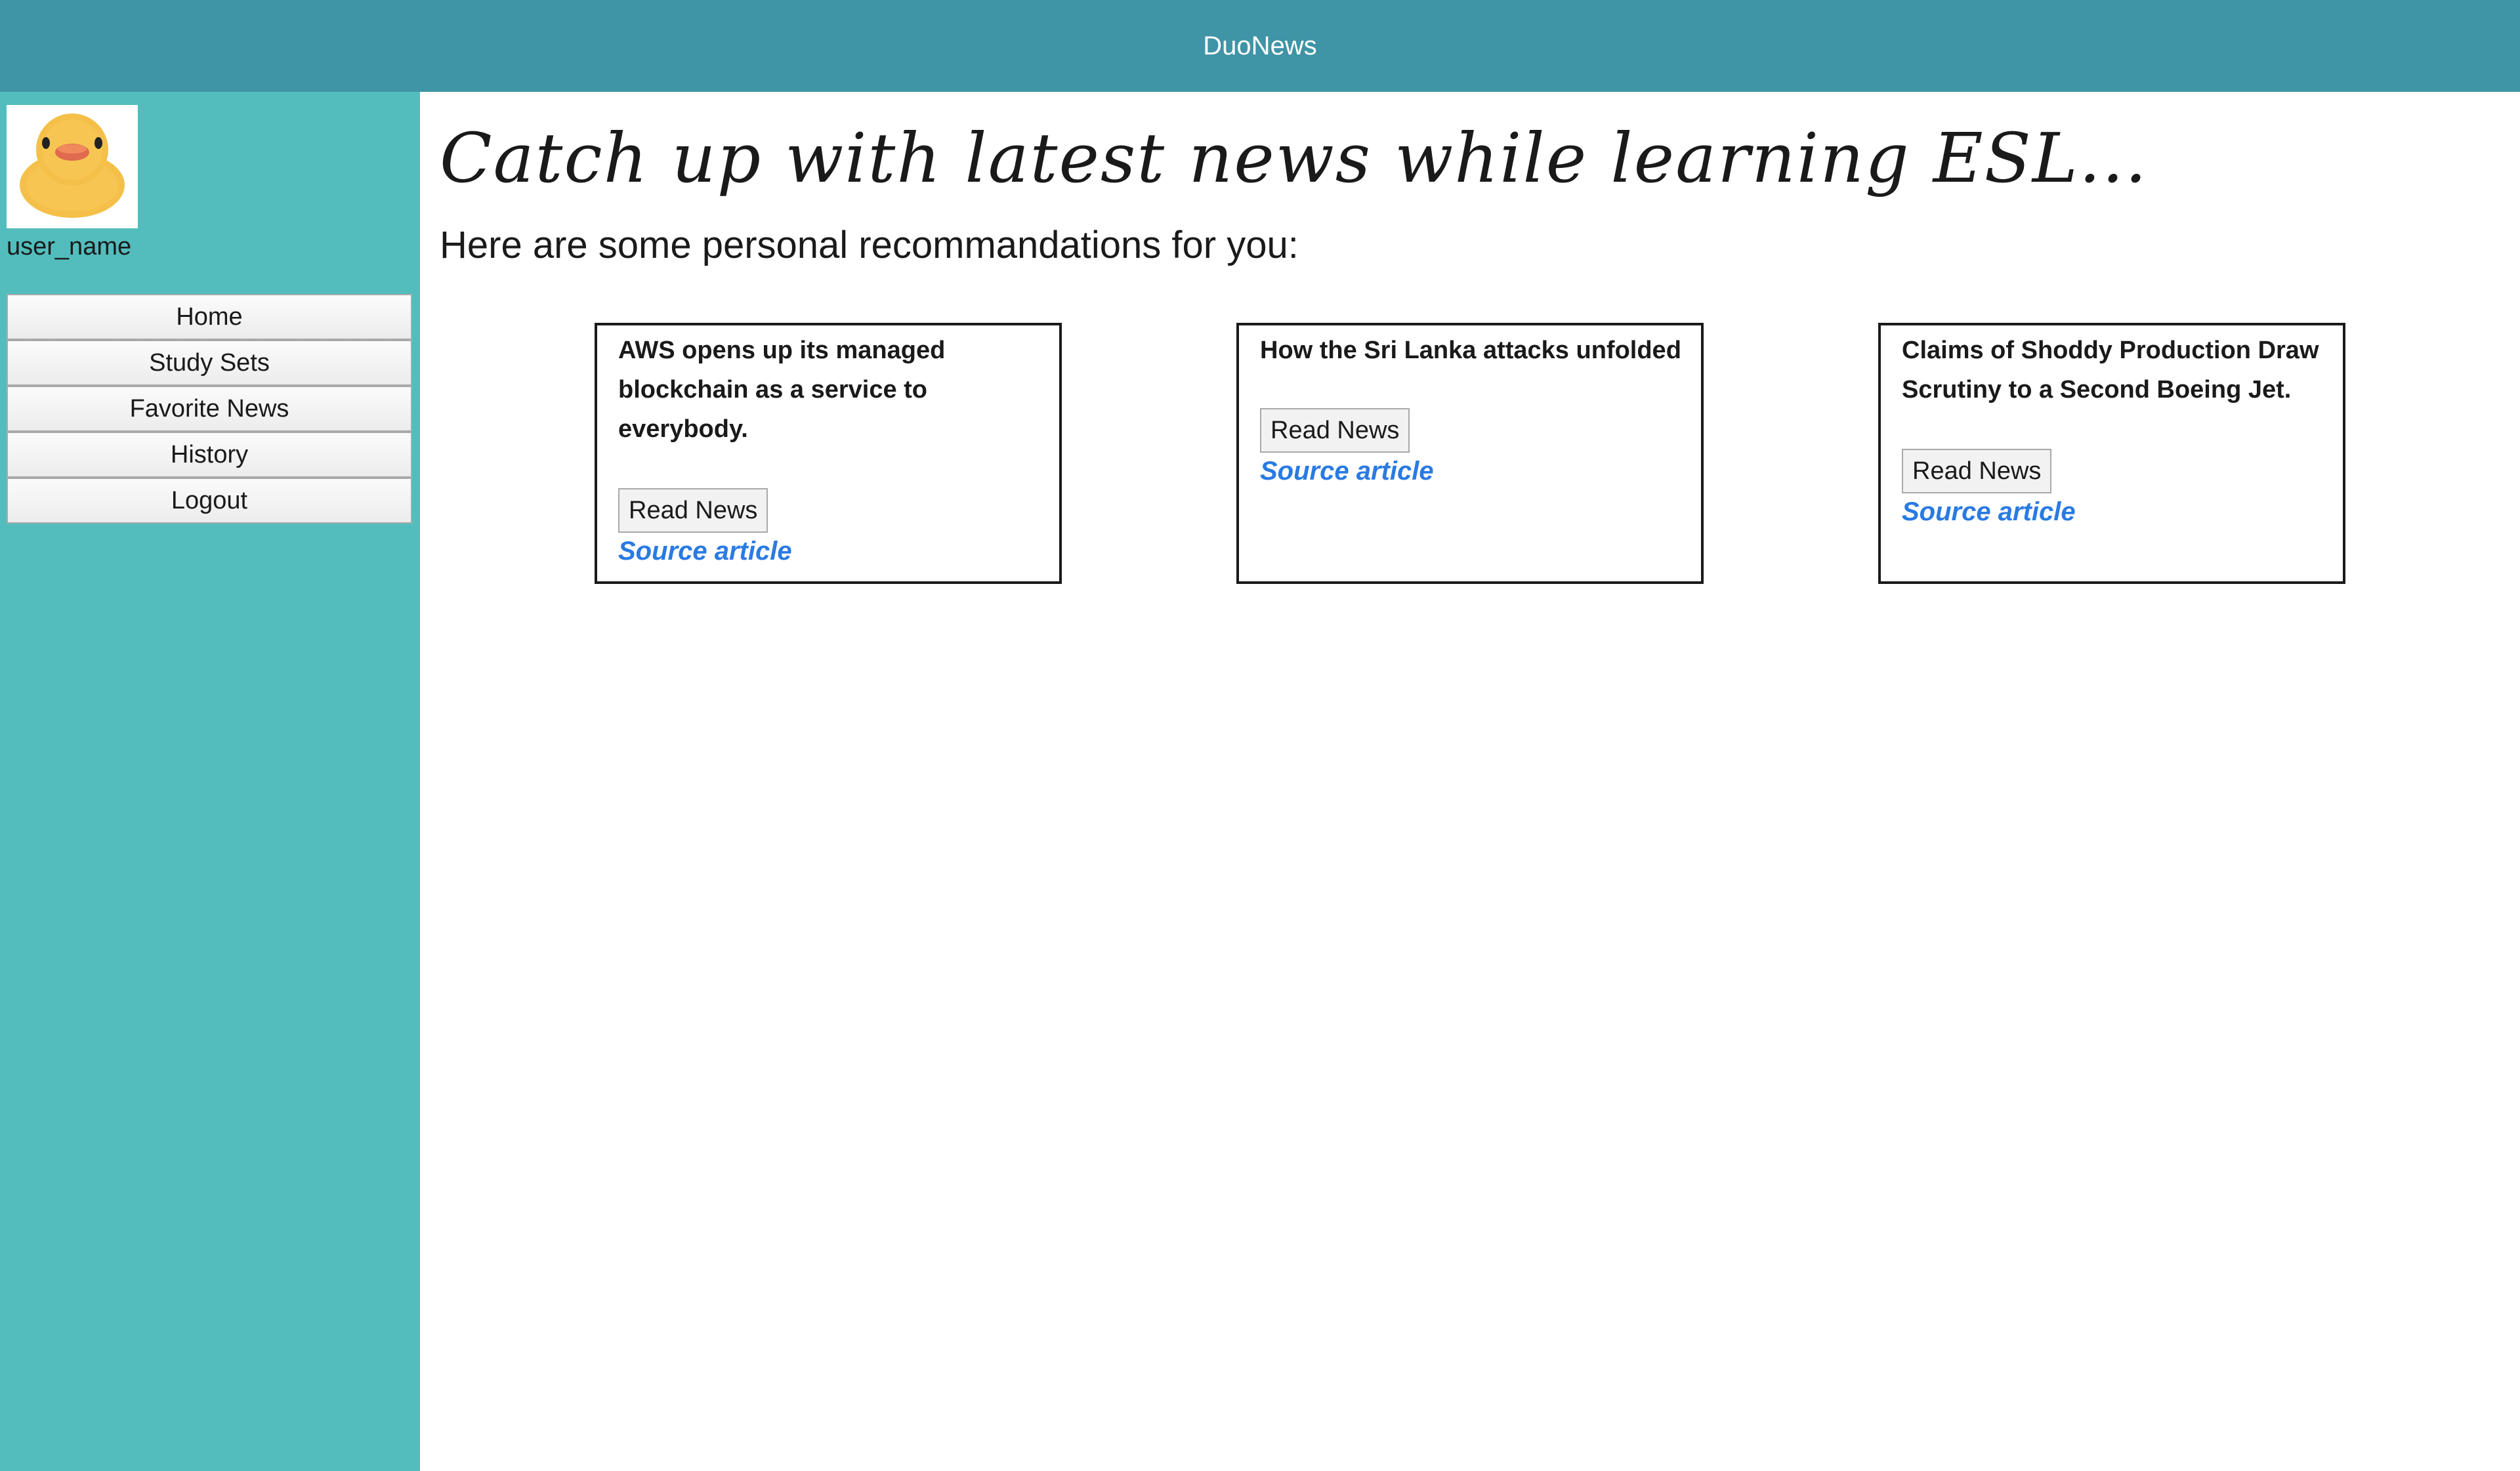  I want to click on sidebar-item-favorite-news: Favorite News, so click(209, 409).